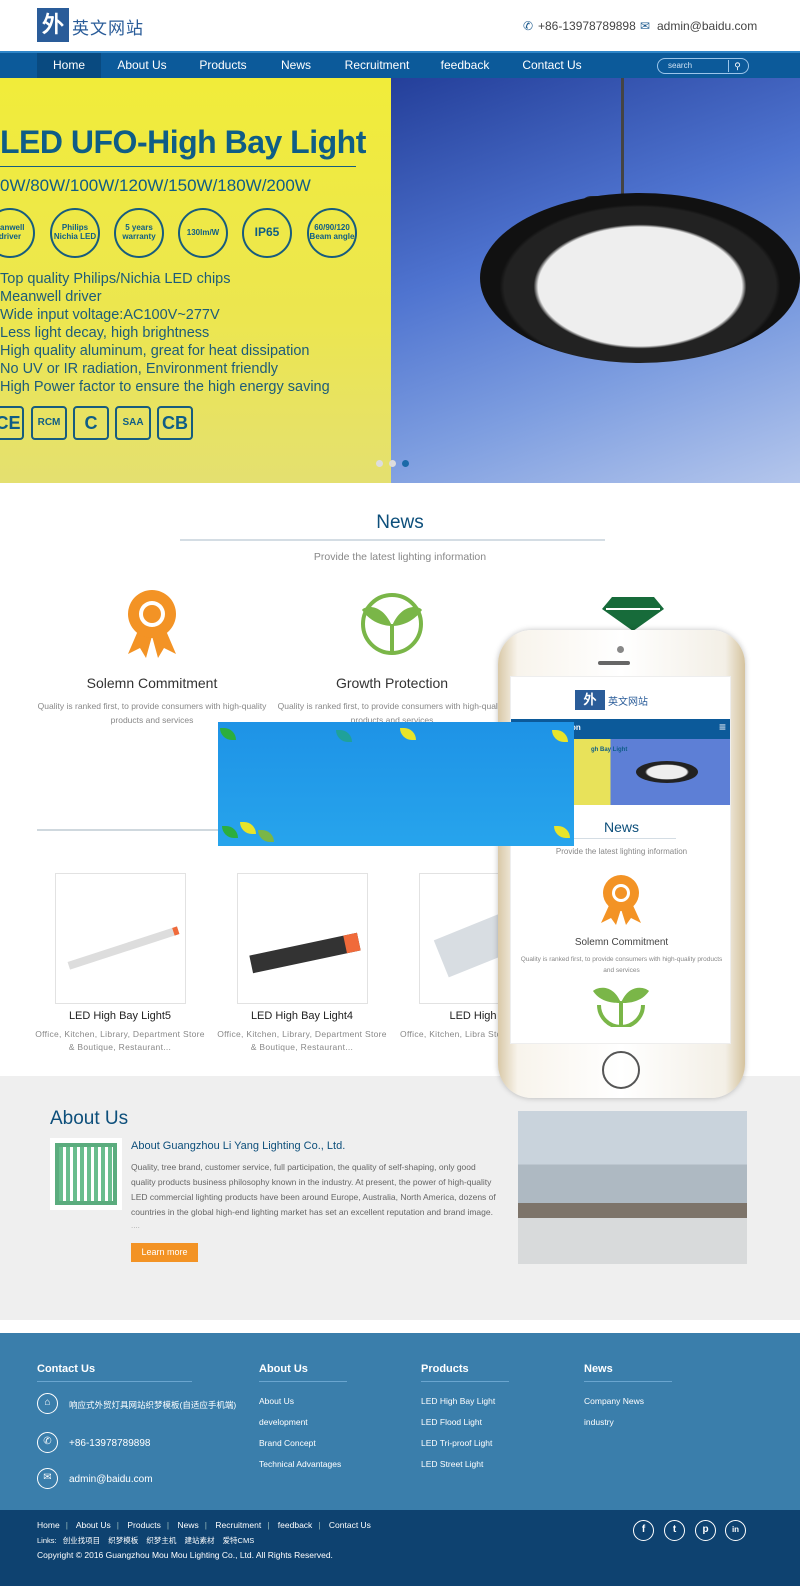 This screenshot has height=1586, width=800. I want to click on badge-driver: eanwell driver, so click(17, 233).